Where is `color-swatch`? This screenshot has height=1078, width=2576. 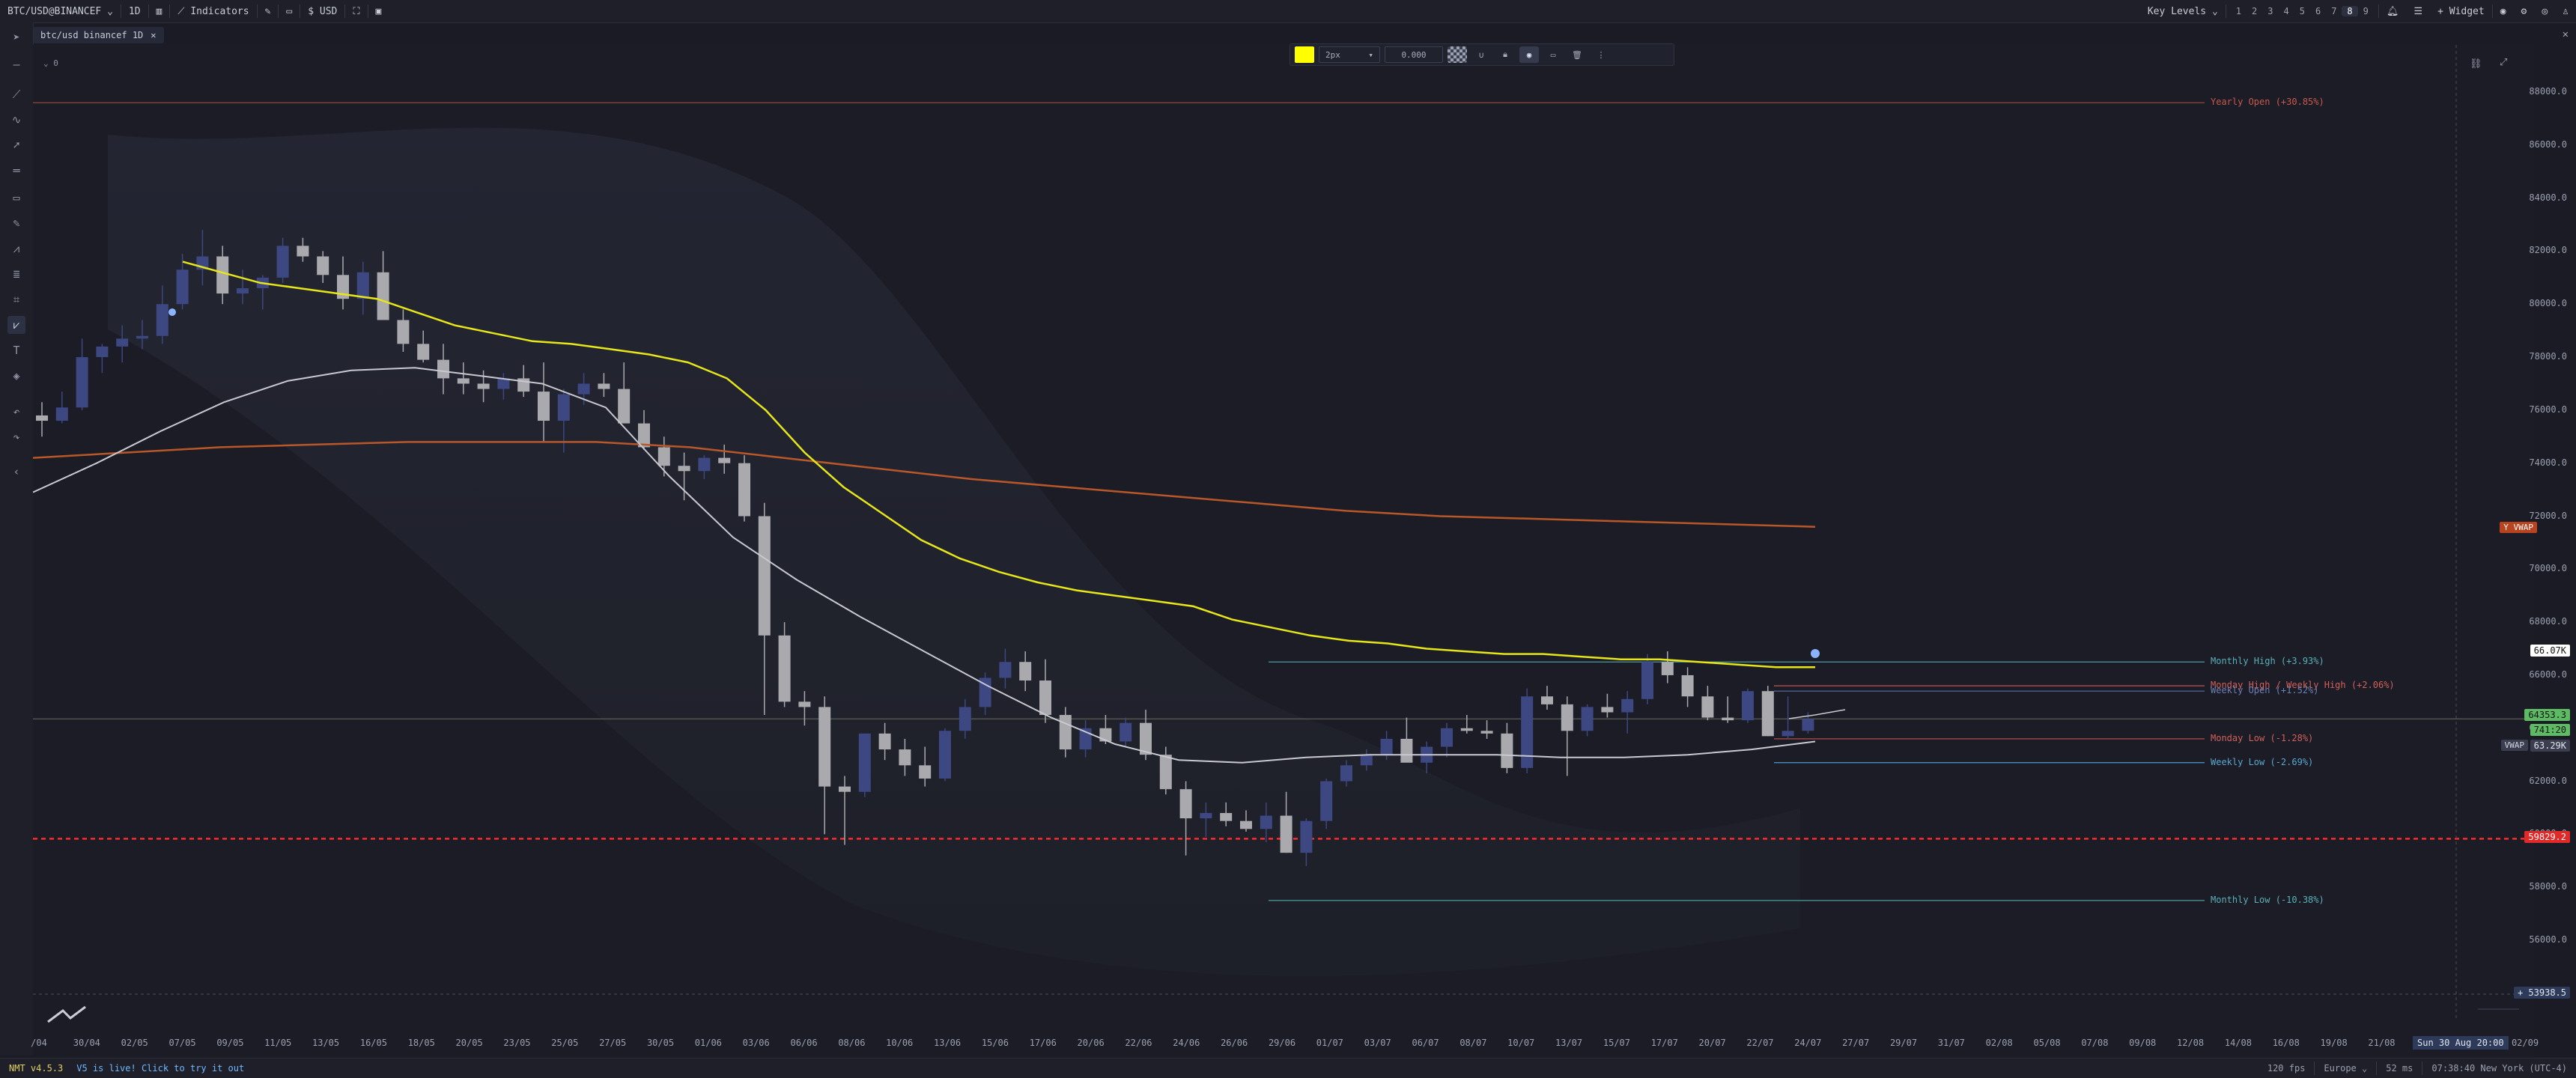
color-swatch is located at coordinates (1304, 55).